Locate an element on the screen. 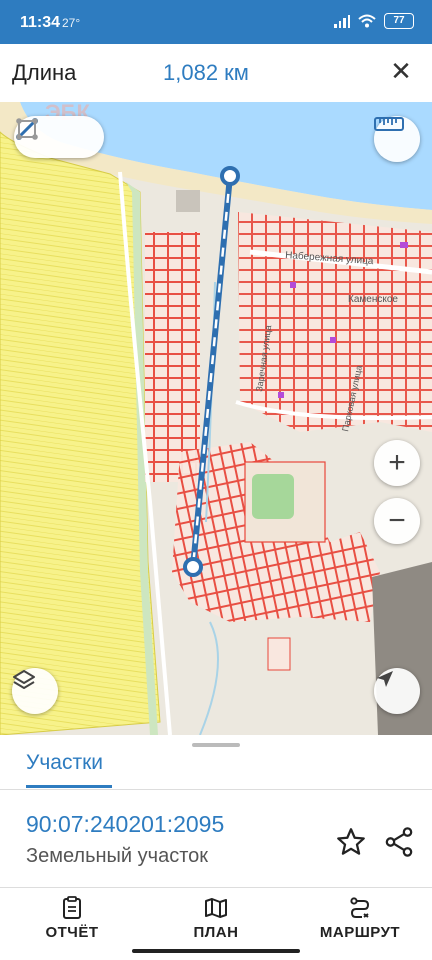 This screenshot has height=960, width=432. plan-label: ПЛАН is located at coordinates (216, 932).